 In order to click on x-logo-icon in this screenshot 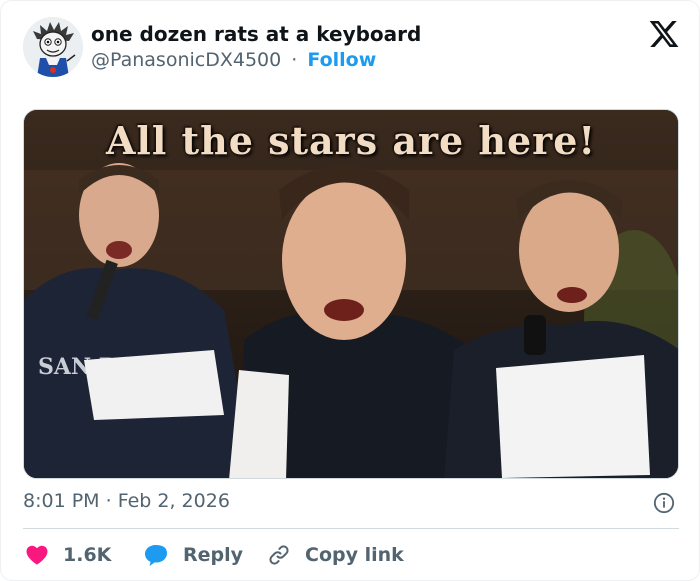, I will do `click(664, 34)`.